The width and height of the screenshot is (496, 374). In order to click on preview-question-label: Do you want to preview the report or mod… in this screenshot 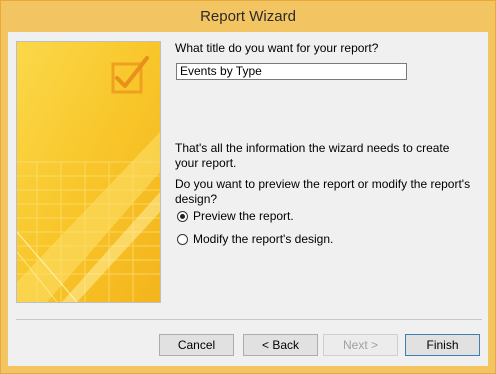, I will do `click(323, 191)`.